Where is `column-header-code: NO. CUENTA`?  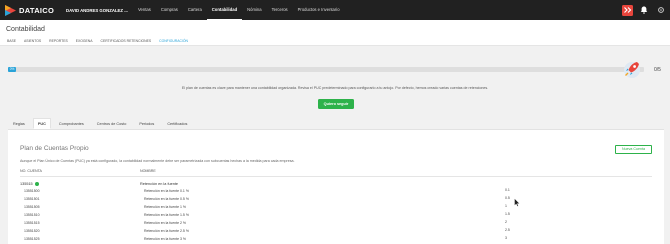
column-header-code: NO. CUENTA is located at coordinates (31, 171).